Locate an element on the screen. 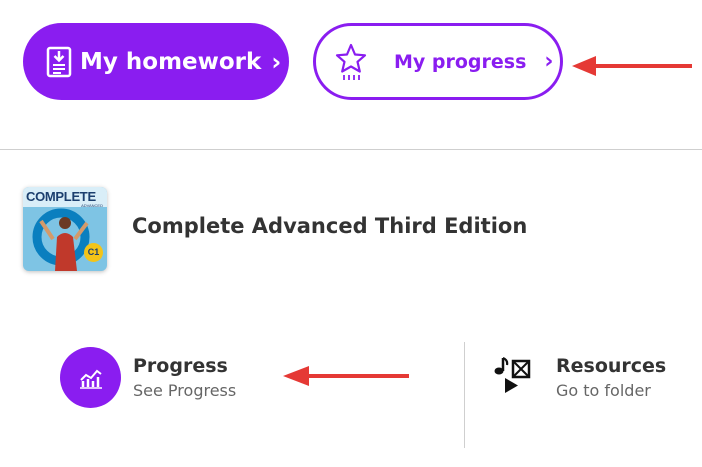 The width and height of the screenshot is (702, 467). book-title: Complete Advanced Third Edition is located at coordinates (329, 226).